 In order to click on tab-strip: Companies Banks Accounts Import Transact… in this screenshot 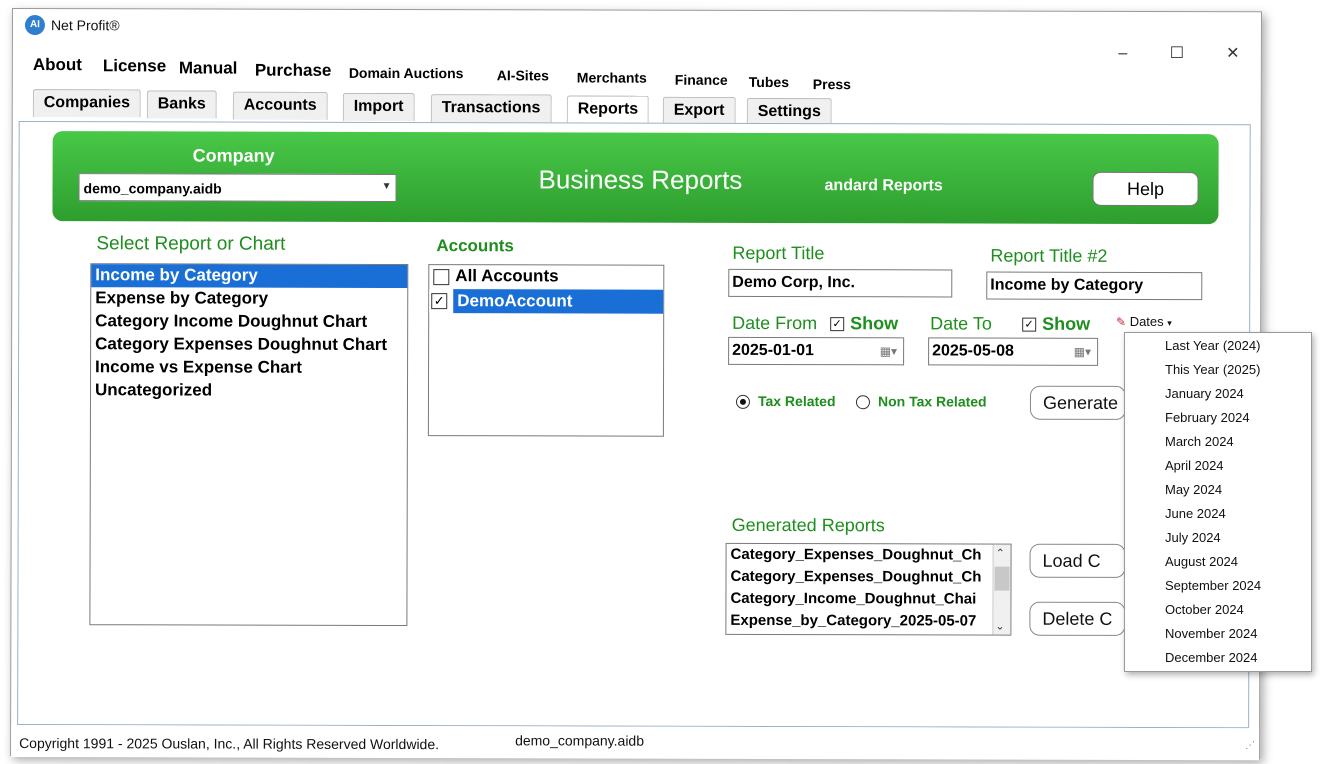, I will do `click(452, 108)`.